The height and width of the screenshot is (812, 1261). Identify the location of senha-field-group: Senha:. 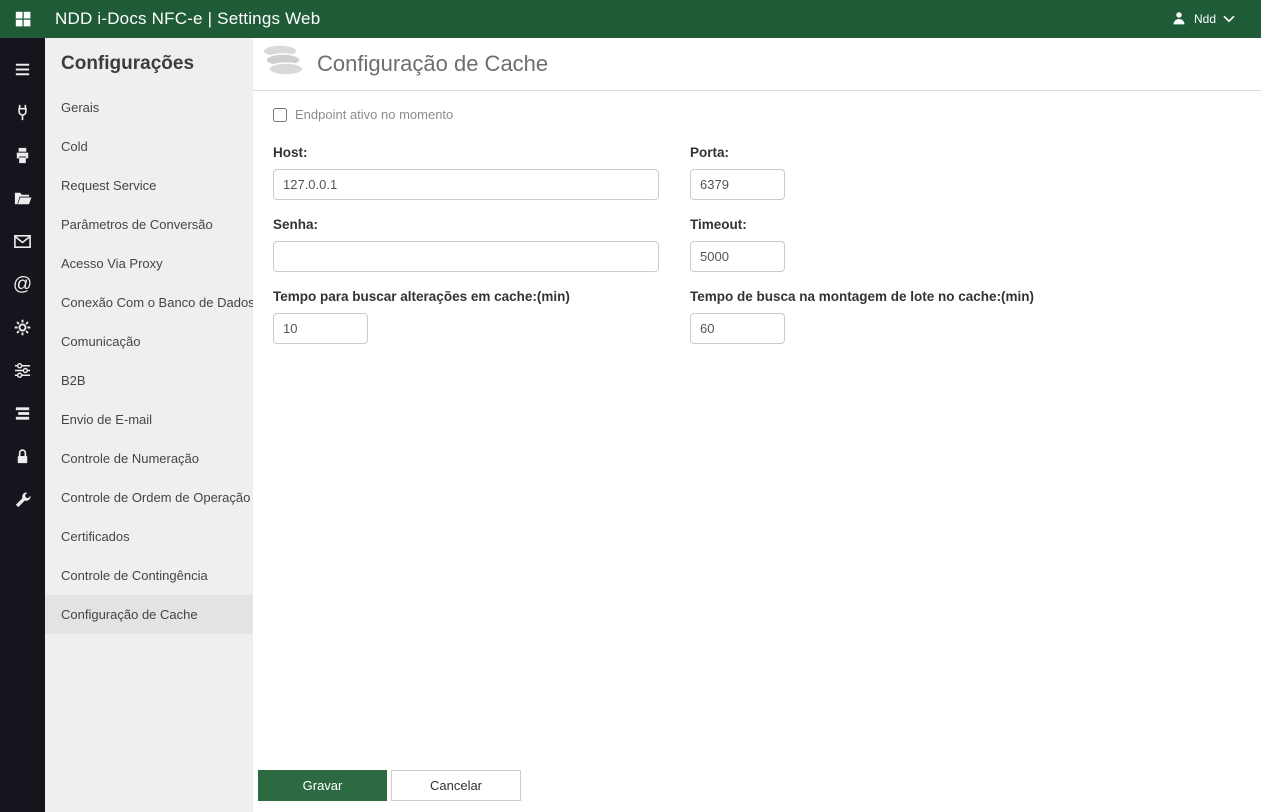
(481, 244).